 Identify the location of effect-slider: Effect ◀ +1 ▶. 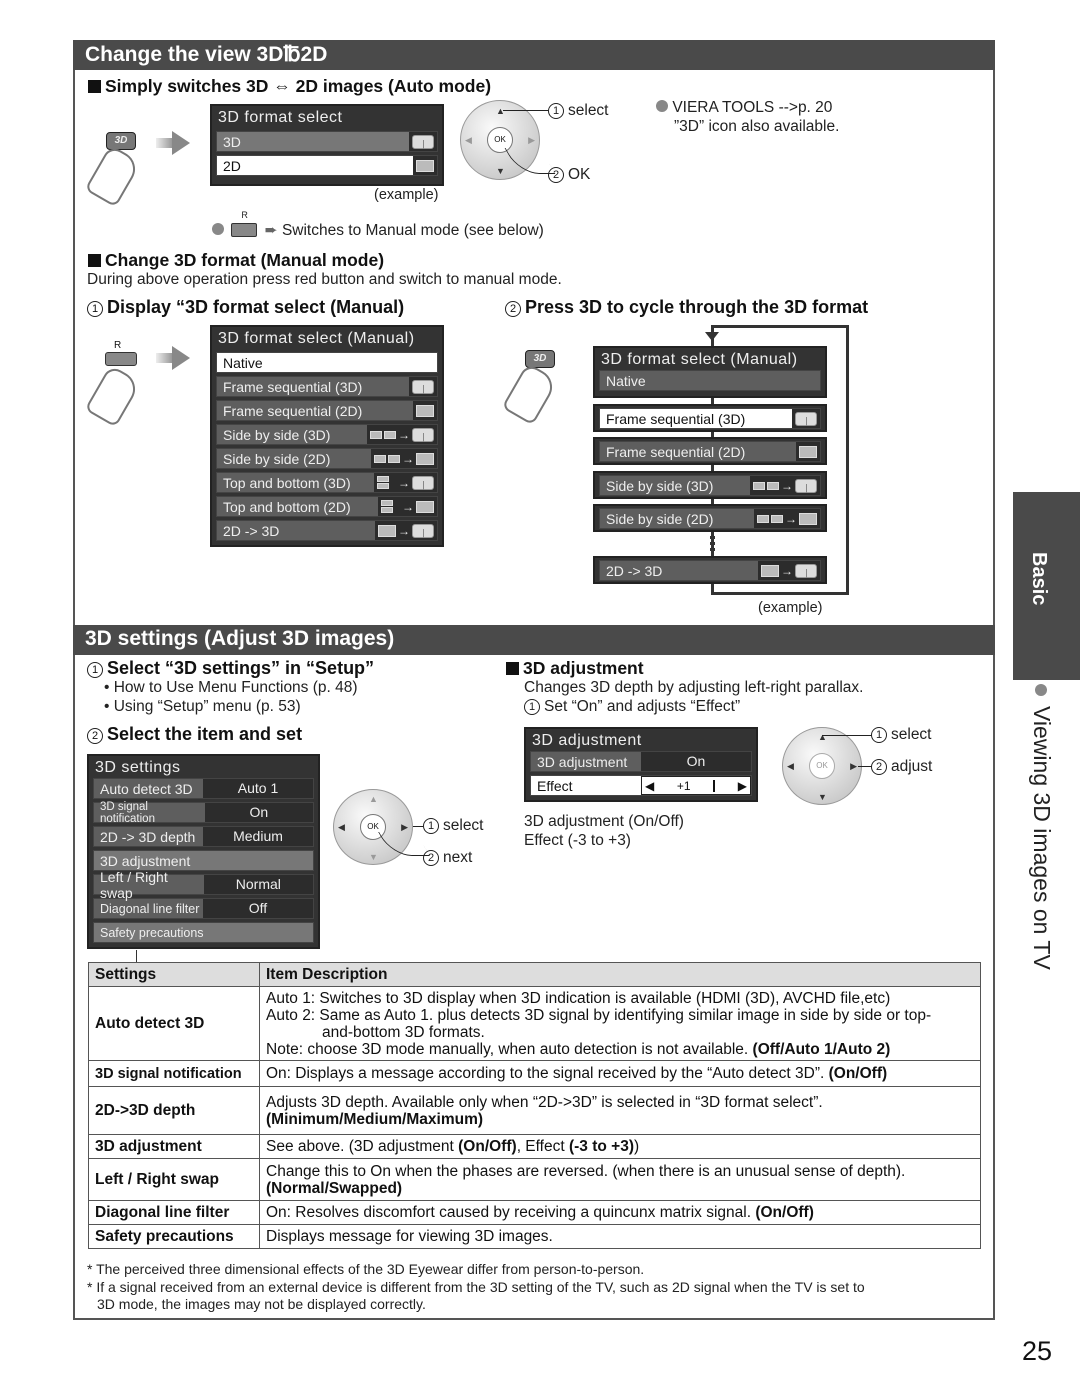
(641, 785).